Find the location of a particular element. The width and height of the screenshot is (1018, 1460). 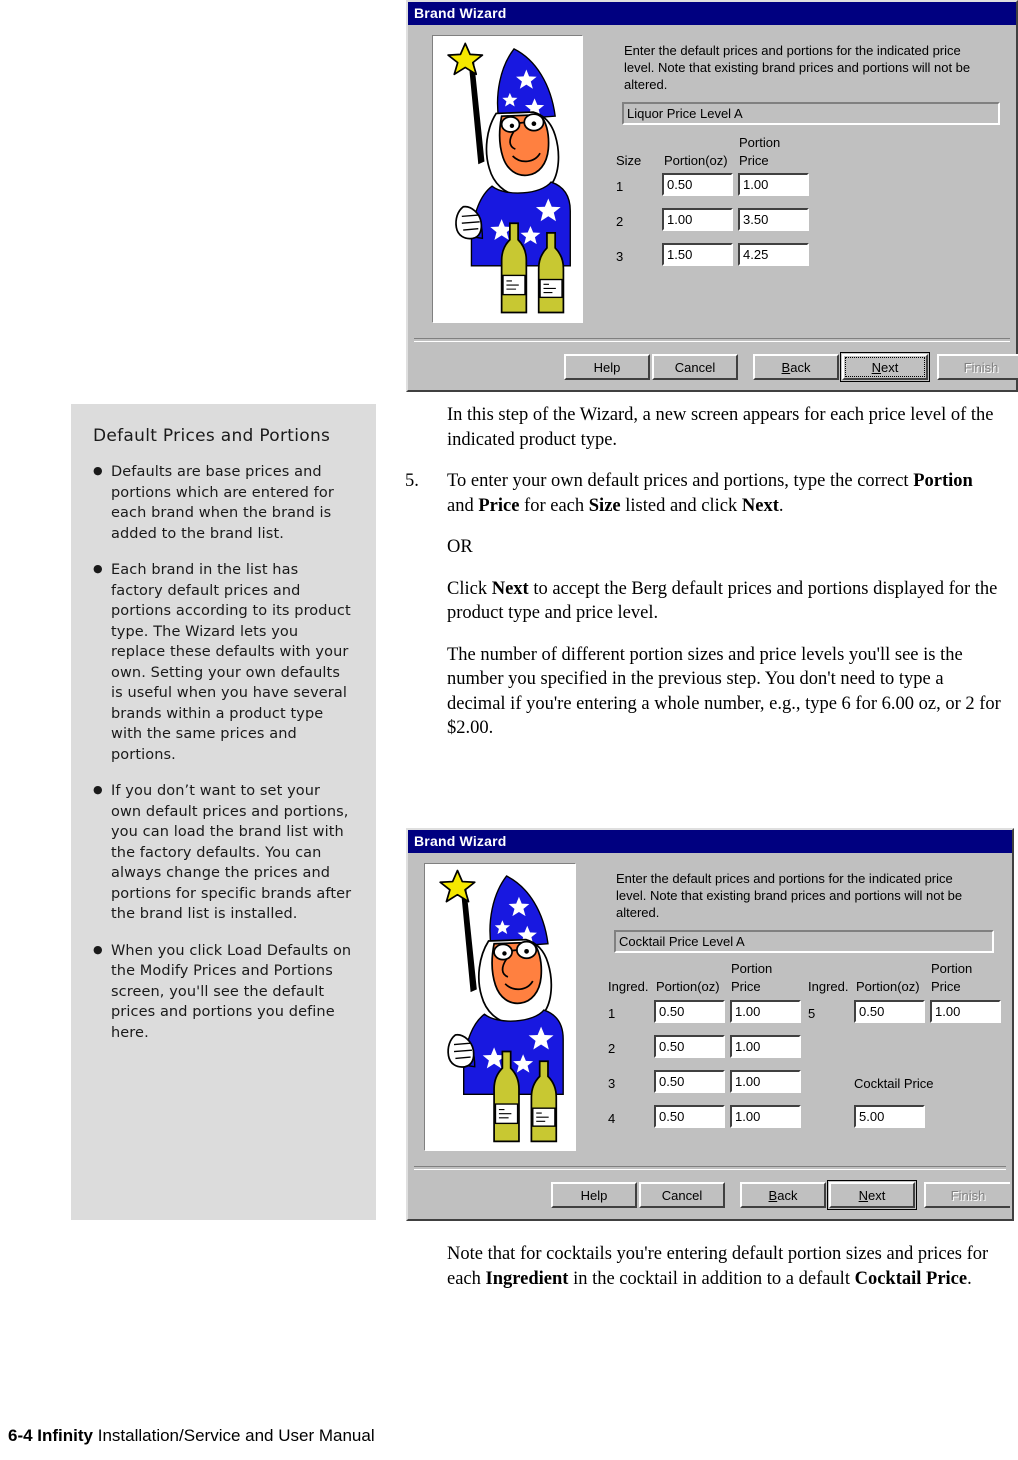

wizard-illustration-liquor is located at coordinates (509, 178).